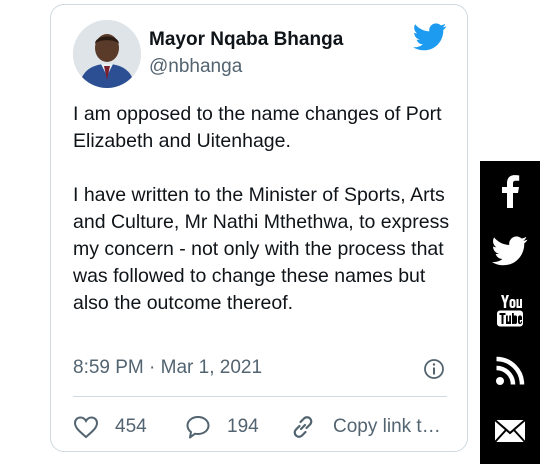 Image resolution: width=540 pixels, height=464 pixels. Describe the element at coordinates (260, 396) in the screenshot. I see `divider` at that location.